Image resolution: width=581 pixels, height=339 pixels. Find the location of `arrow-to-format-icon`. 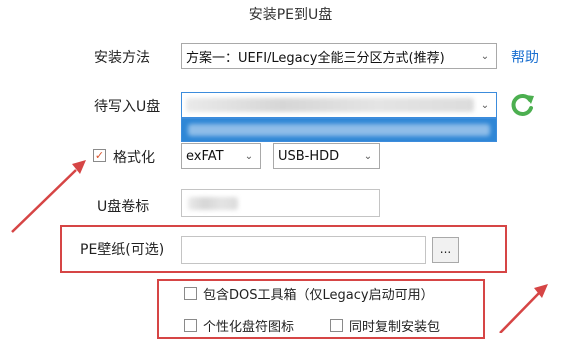

arrow-to-format-icon is located at coordinates (48, 196).